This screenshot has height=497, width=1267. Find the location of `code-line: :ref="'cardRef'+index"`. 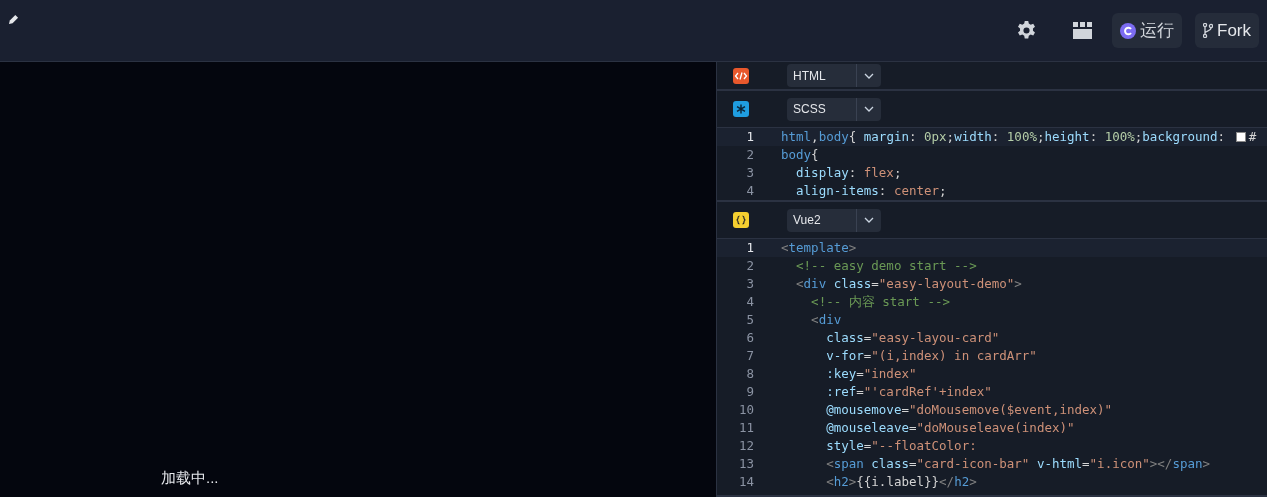

code-line: :ref="'cardRef'+index" is located at coordinates (908, 391).